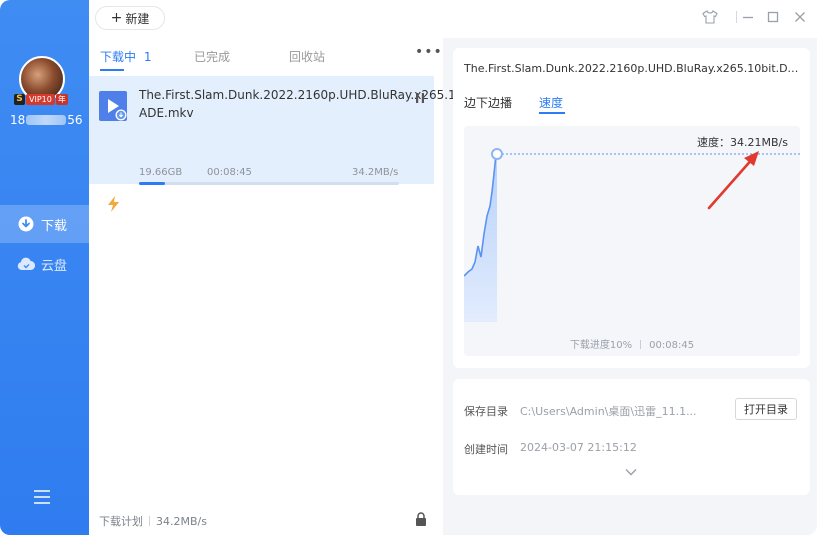  What do you see at coordinates (641, 344) in the screenshot?
I see `chart-label-divider` at bounding box center [641, 344].